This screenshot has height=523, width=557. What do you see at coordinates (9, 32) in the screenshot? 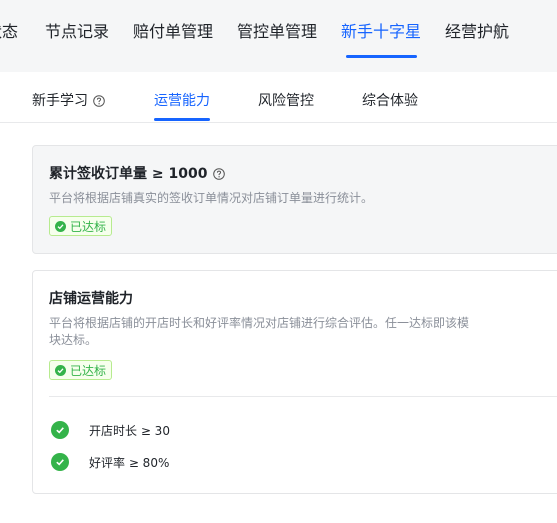
I see `tab-status: 状态` at bounding box center [9, 32].